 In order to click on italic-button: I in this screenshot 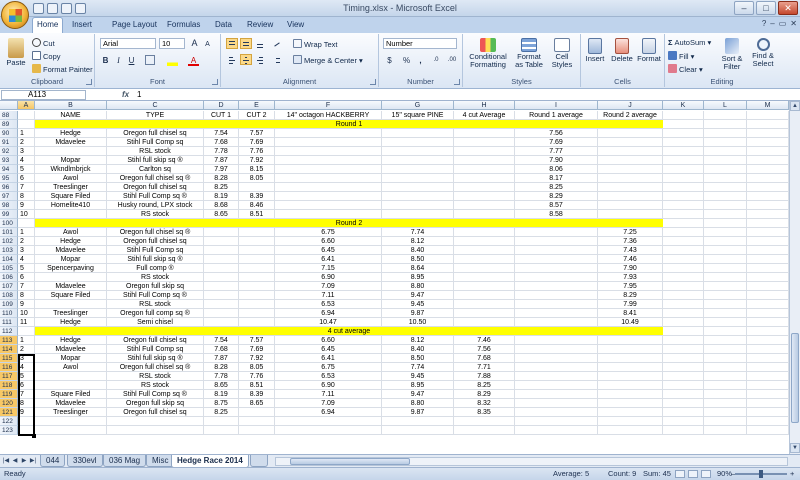, I will do `click(118, 60)`.